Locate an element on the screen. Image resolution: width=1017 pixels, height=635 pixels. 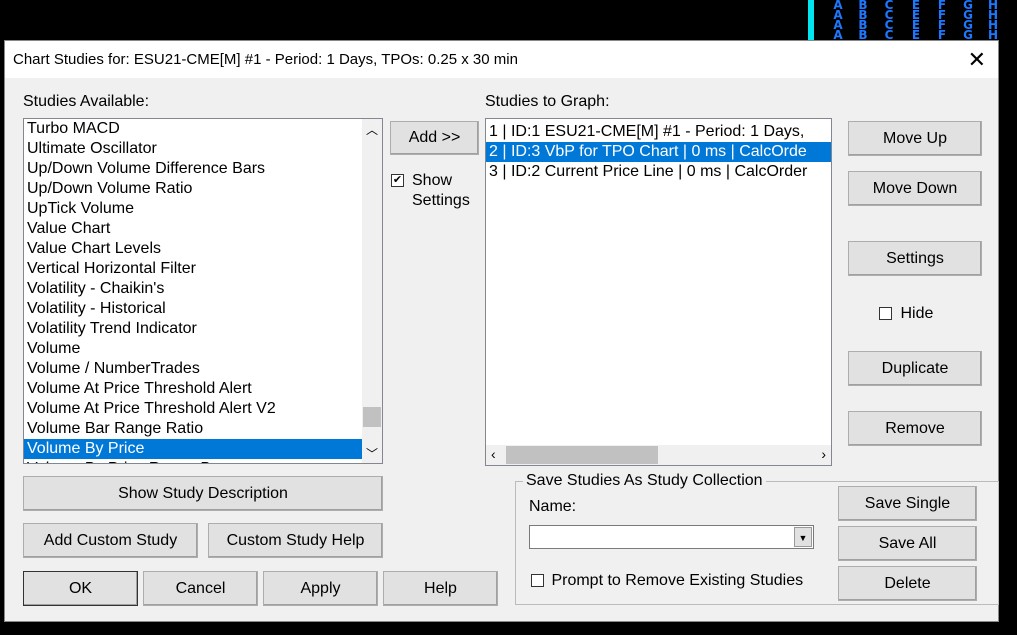
background-letter-column: C C C C is located at coordinates (889, 21).